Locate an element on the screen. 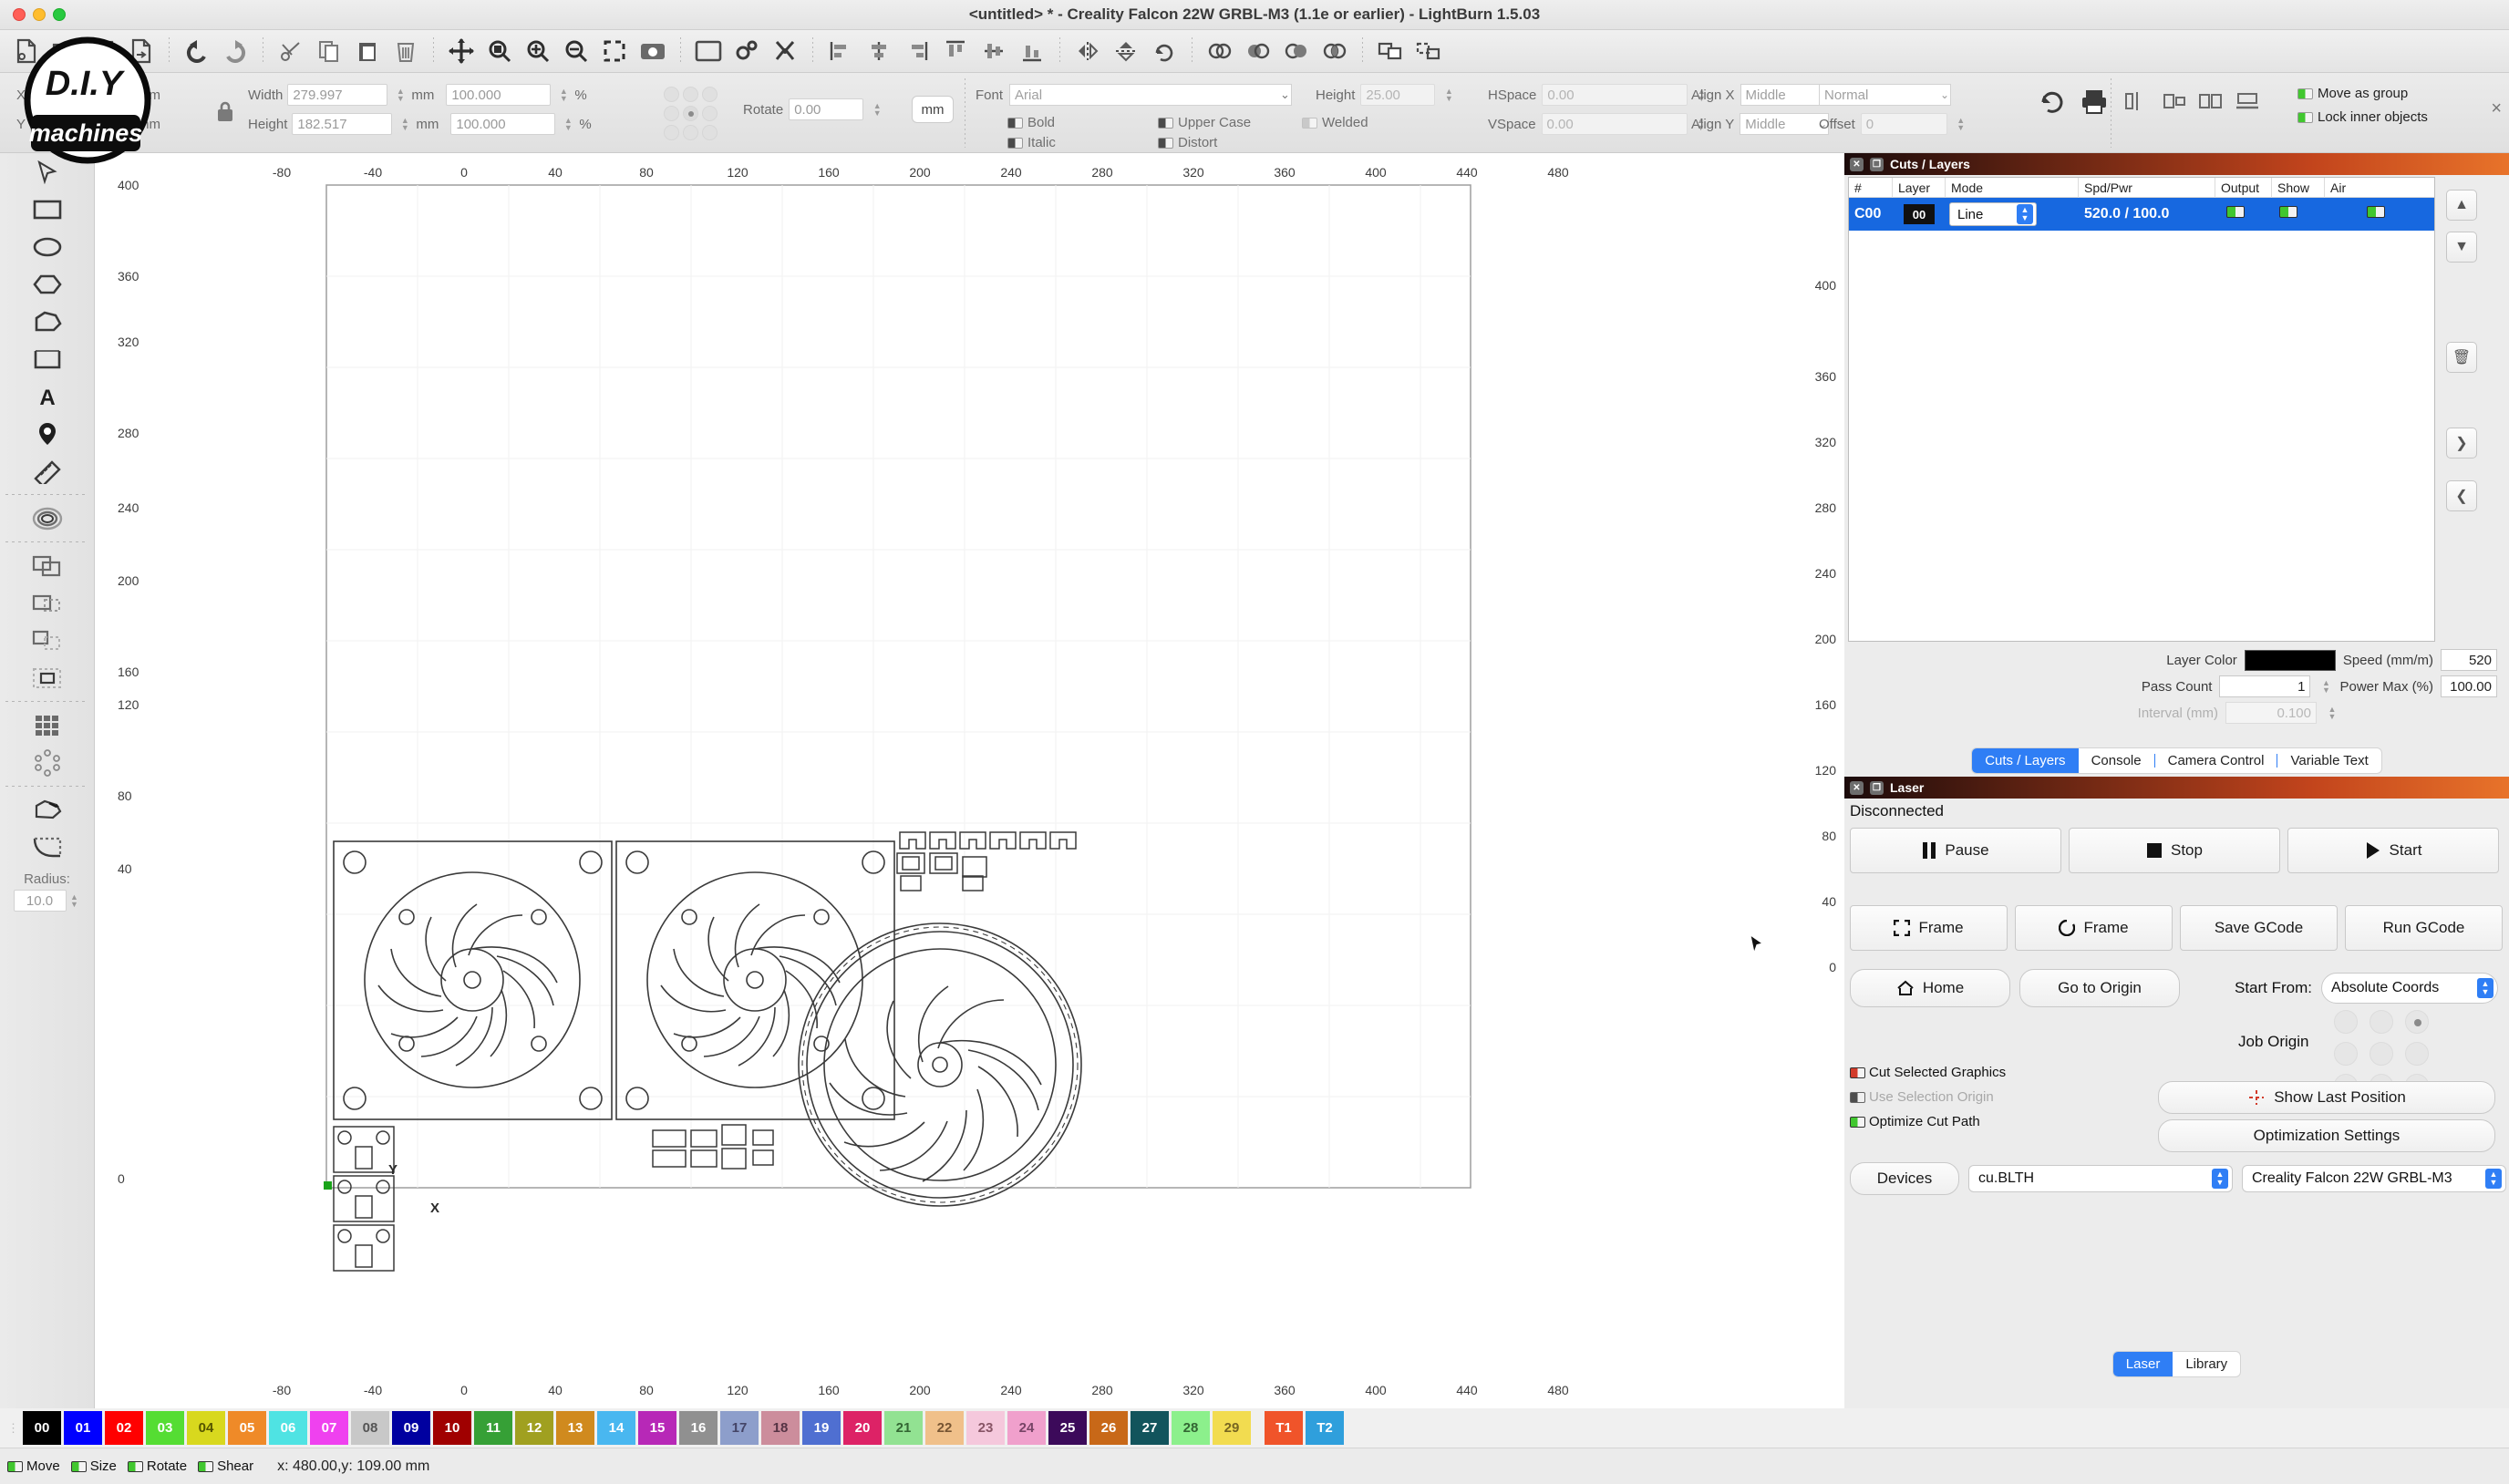  save-gcode-button: Save GCode is located at coordinates (2259, 928).